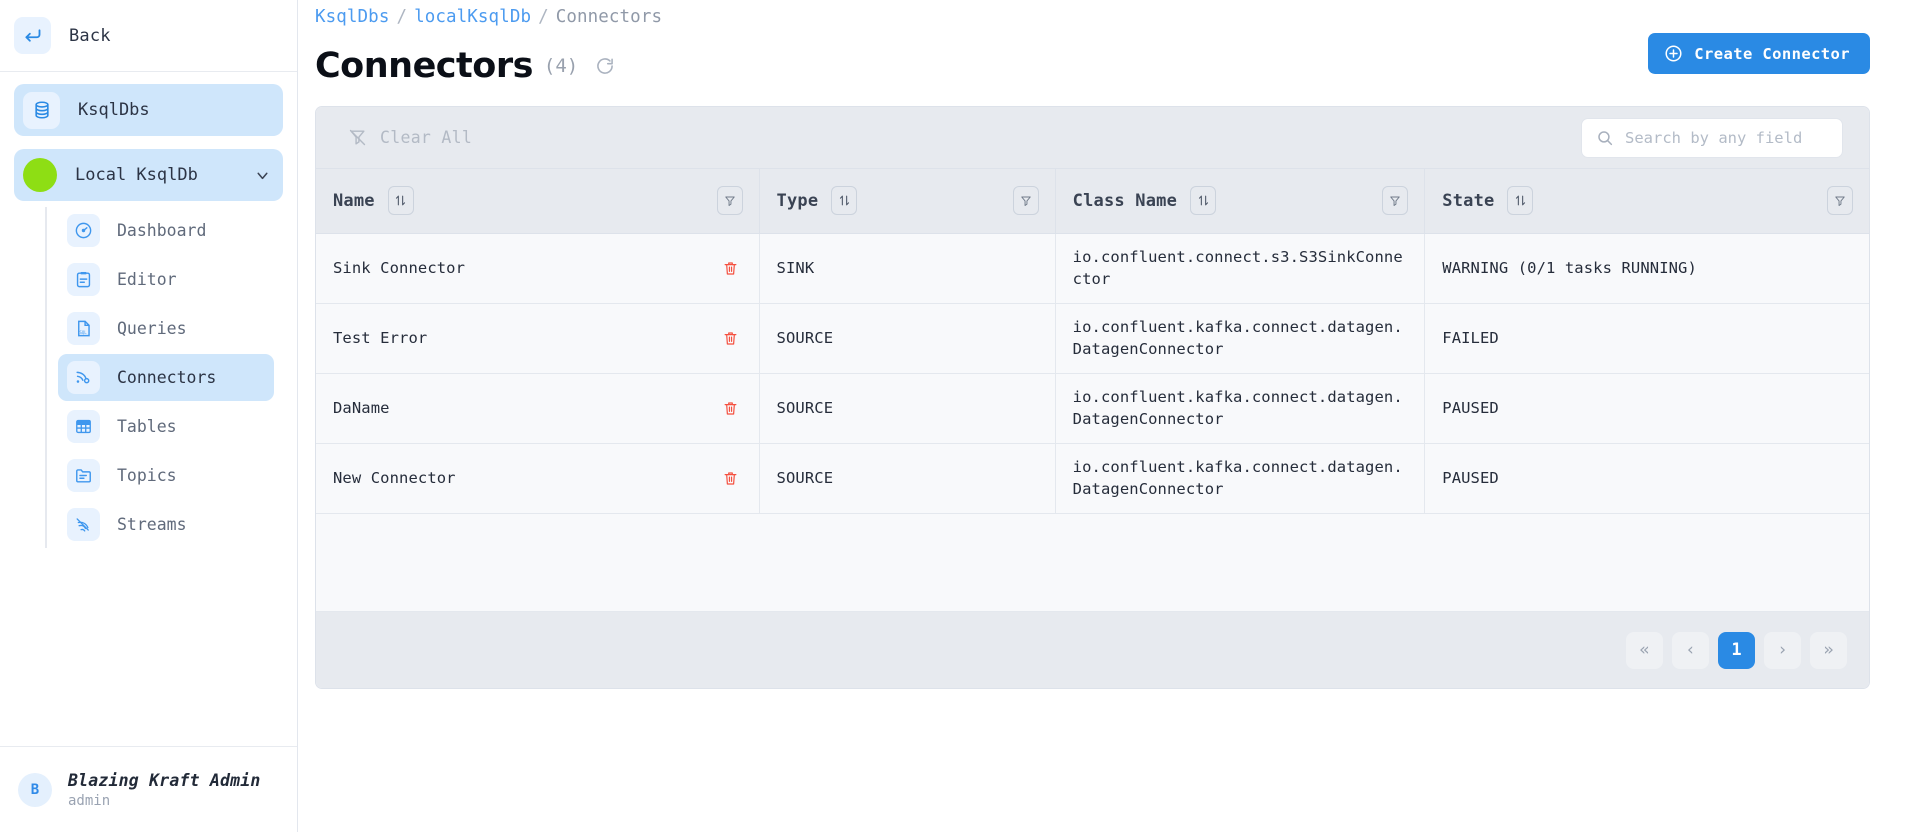 This screenshot has height=832, width=1915. I want to click on sidebar-item-editor: Editor, so click(166, 279).